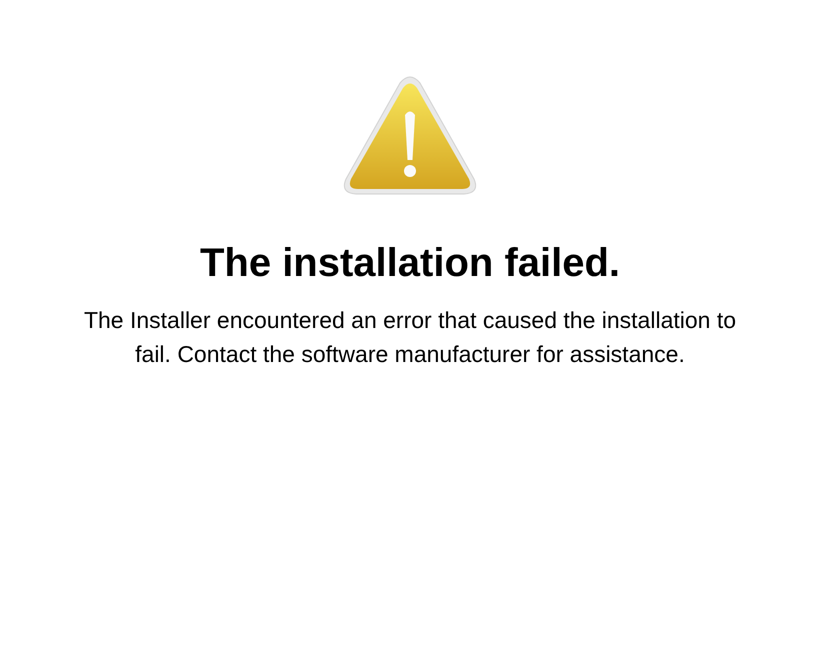 This screenshot has height=648, width=820. What do you see at coordinates (410, 263) in the screenshot?
I see `error-title: The installation failed.` at bounding box center [410, 263].